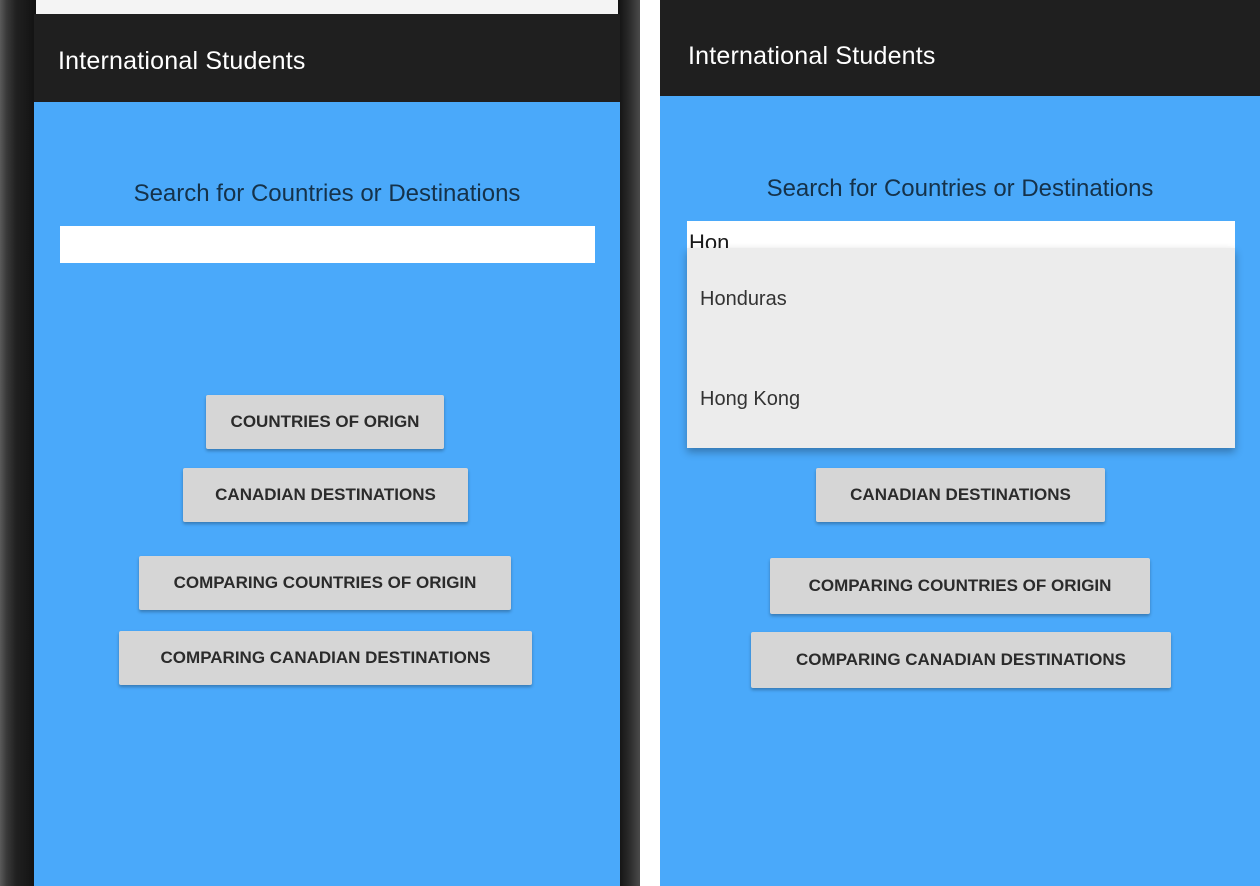  Describe the element at coordinates (743, 299) in the screenshot. I see `suggestion-label: Honduras` at that location.